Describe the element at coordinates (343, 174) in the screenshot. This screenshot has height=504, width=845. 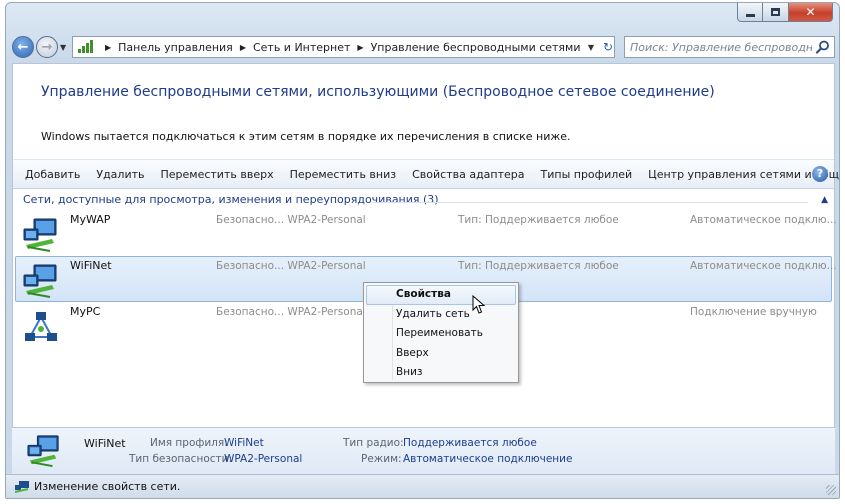
I see `move-down-button: Переместить вниз` at that location.